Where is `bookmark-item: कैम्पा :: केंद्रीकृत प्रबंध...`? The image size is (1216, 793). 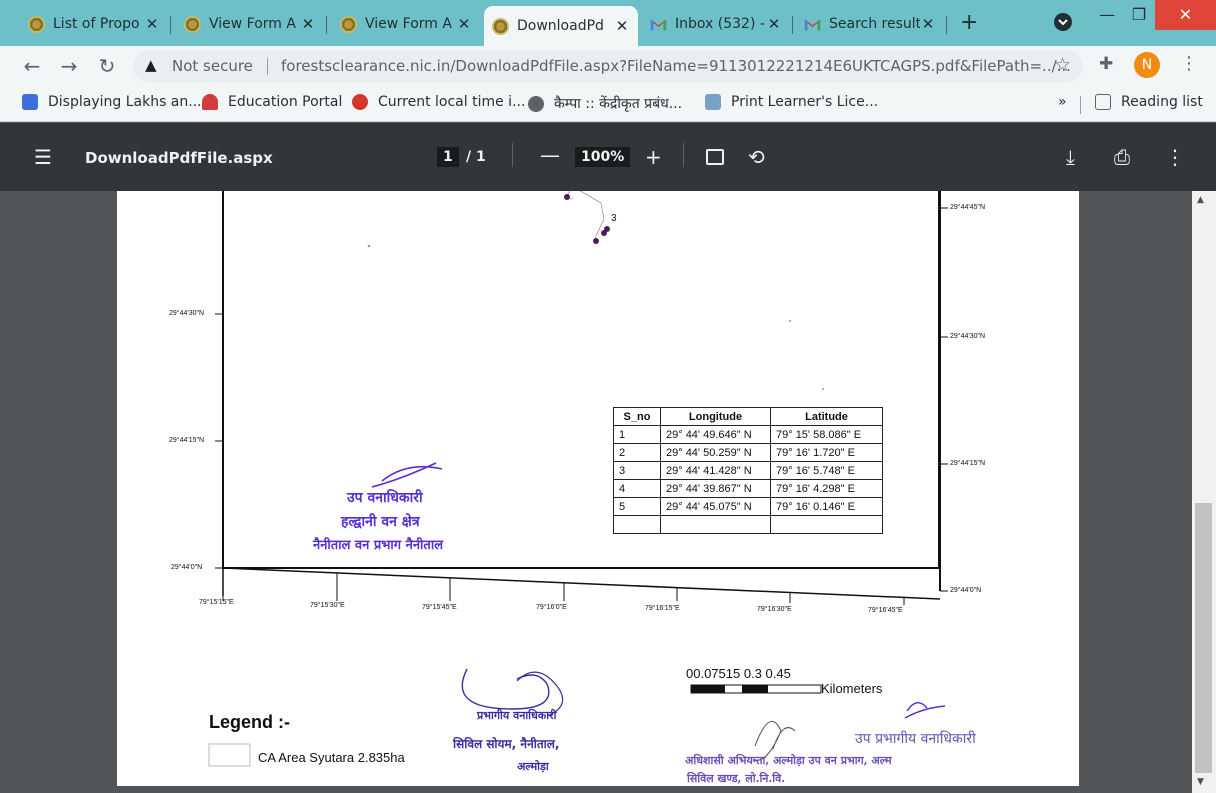
bookmark-item: कैम्पा :: केंद्रीकृत प्रबंध... is located at coordinates (605, 103).